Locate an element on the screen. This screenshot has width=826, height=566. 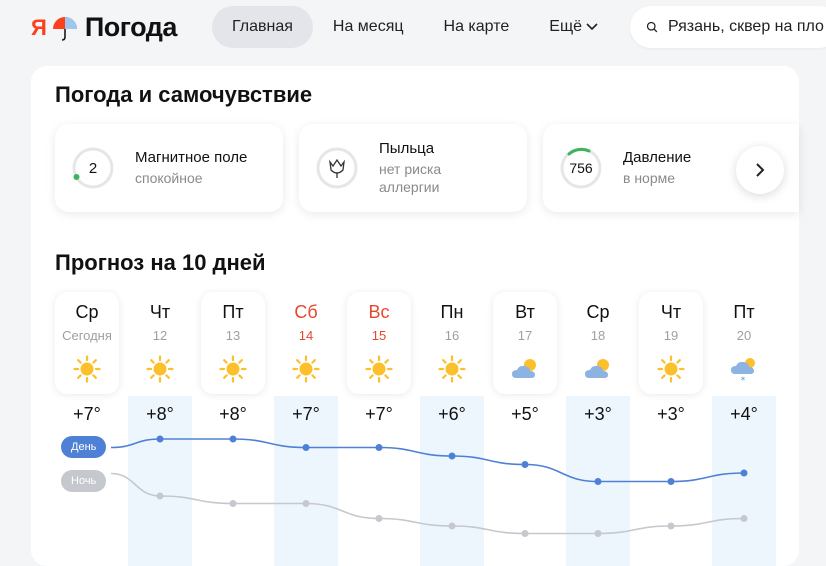
day-date: 19 is located at coordinates (671, 335).